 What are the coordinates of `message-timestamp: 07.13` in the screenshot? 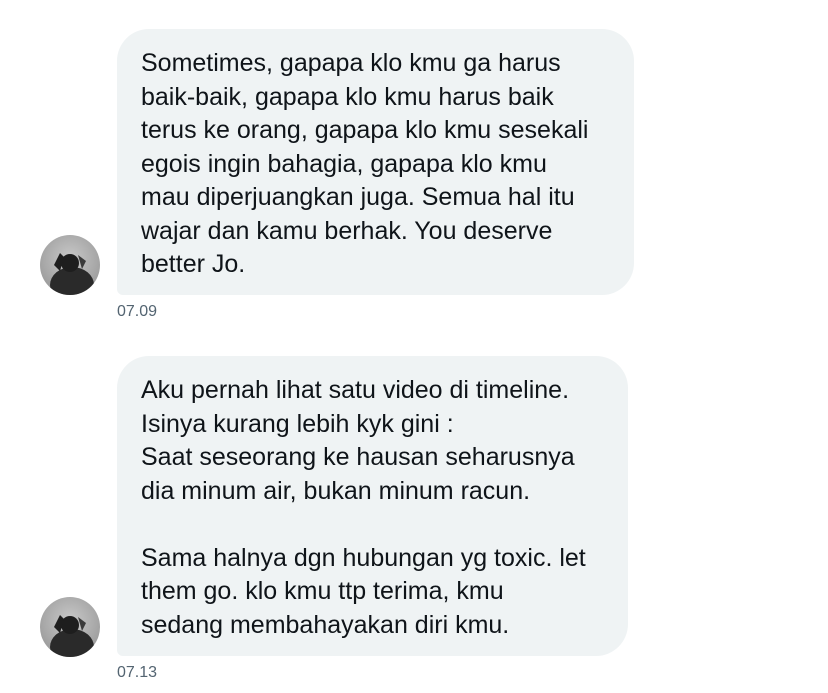 It's located at (137, 672).